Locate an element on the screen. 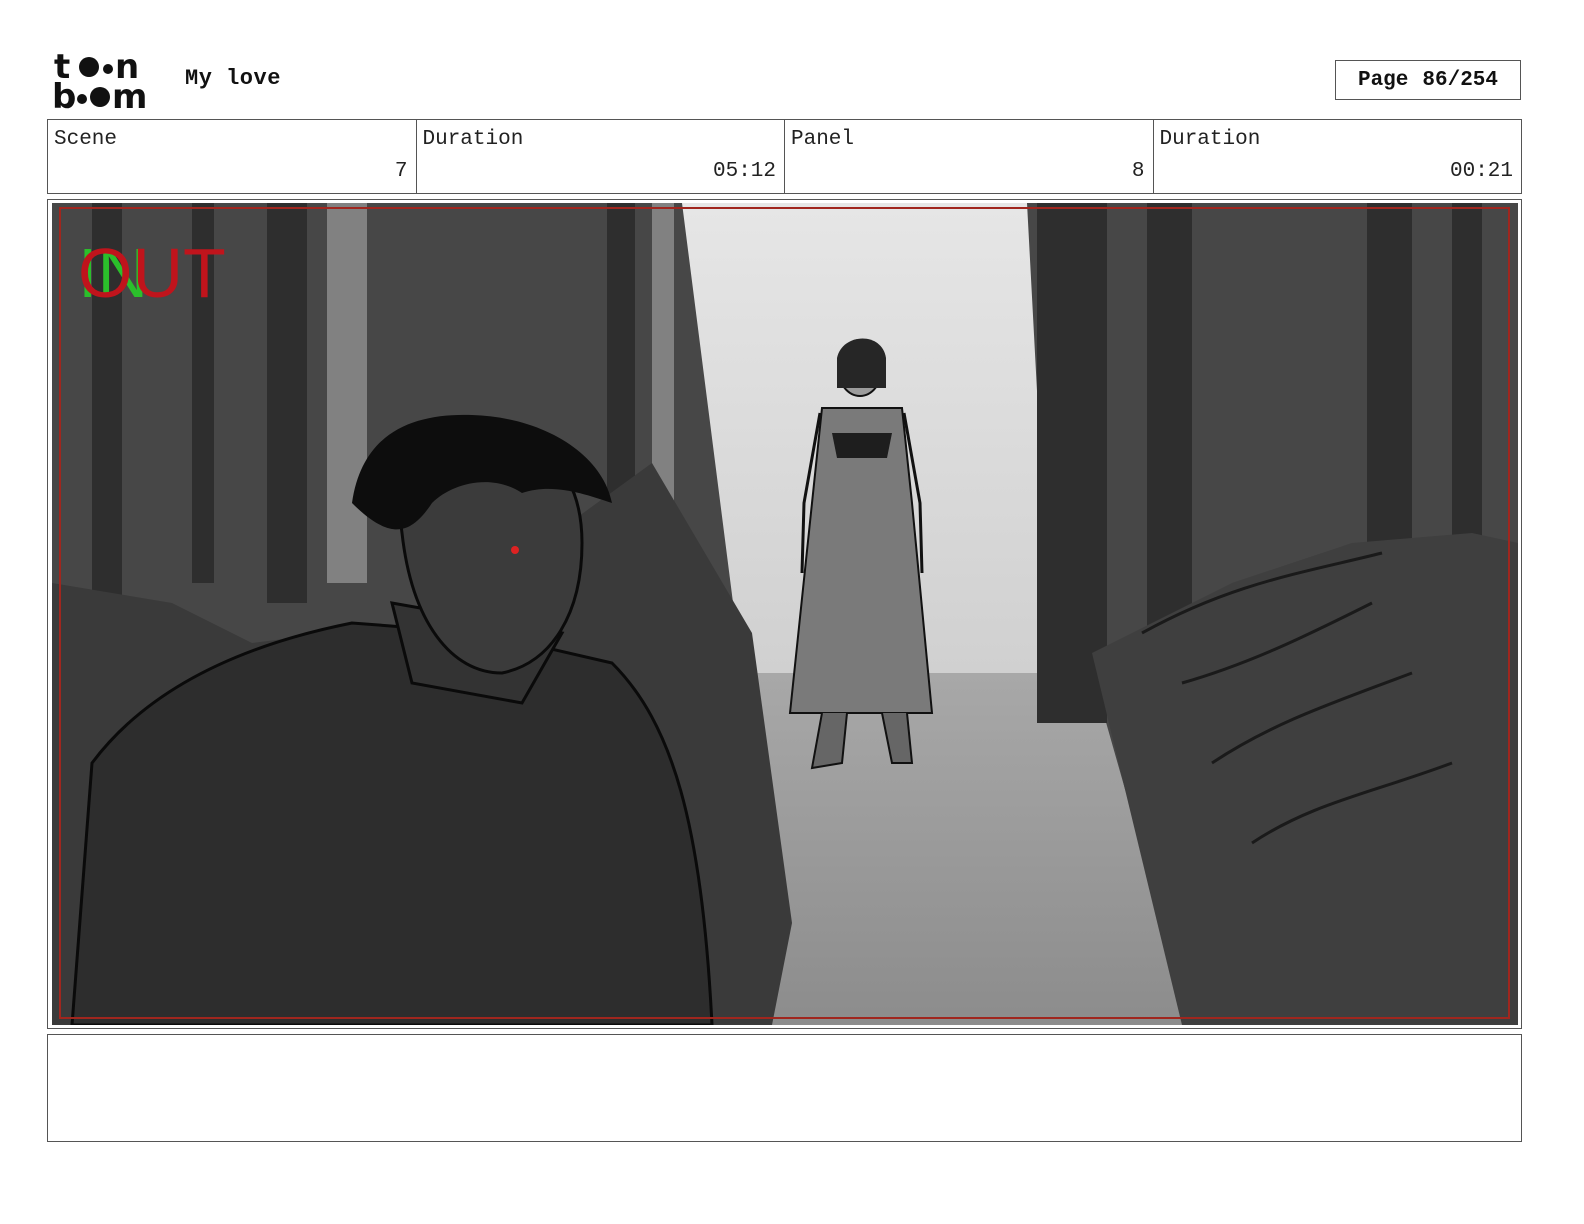 Image resolution: width=1584 pixels, height=1224 pixels. panel-value: 8 is located at coordinates (1138, 171).